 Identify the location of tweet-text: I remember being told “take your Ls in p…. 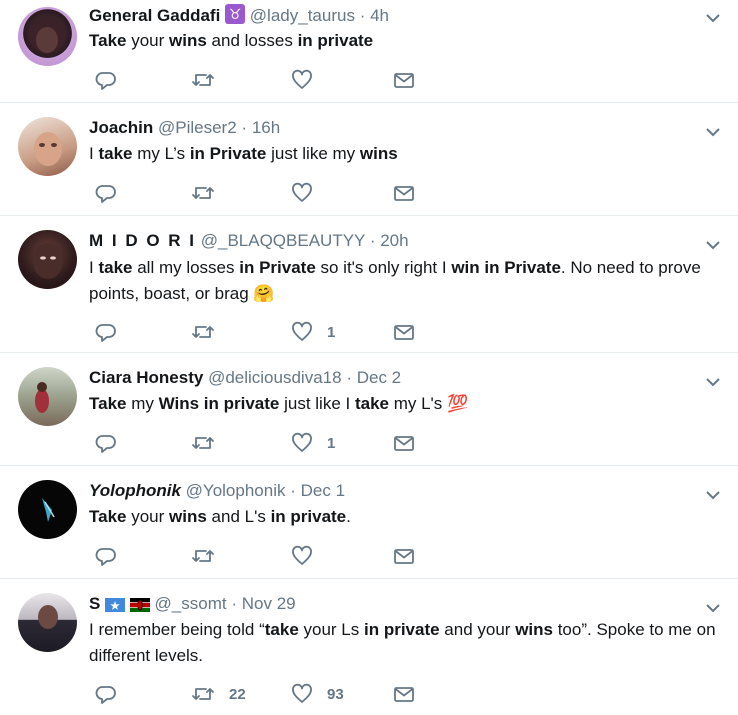
(402, 642).